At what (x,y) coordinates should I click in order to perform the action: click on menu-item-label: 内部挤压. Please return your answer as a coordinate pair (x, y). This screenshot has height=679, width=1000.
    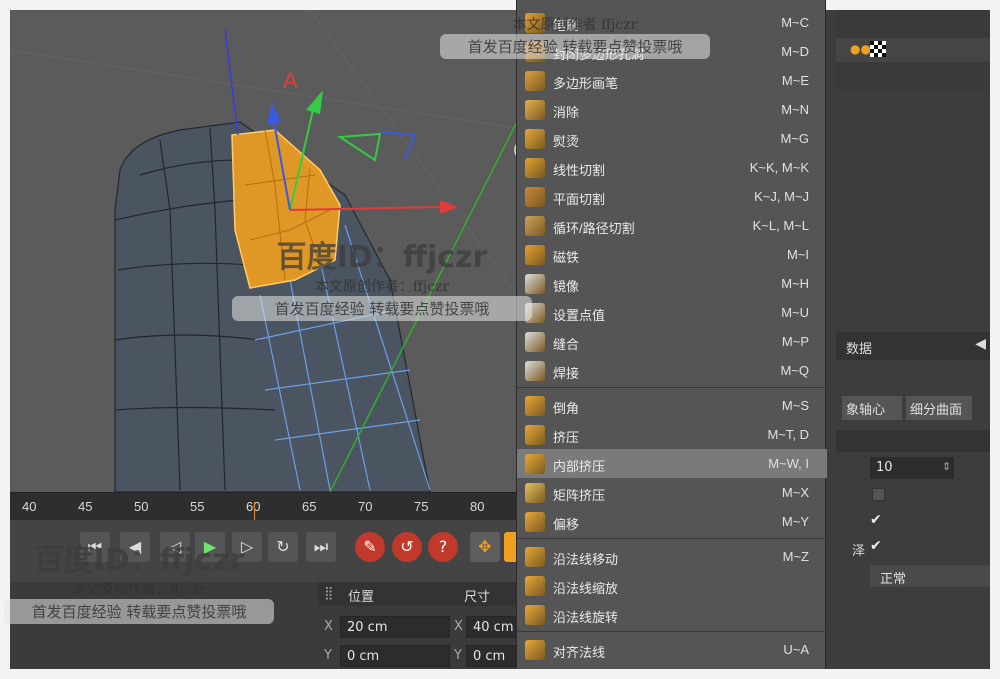
    Looking at the image, I should click on (579, 466).